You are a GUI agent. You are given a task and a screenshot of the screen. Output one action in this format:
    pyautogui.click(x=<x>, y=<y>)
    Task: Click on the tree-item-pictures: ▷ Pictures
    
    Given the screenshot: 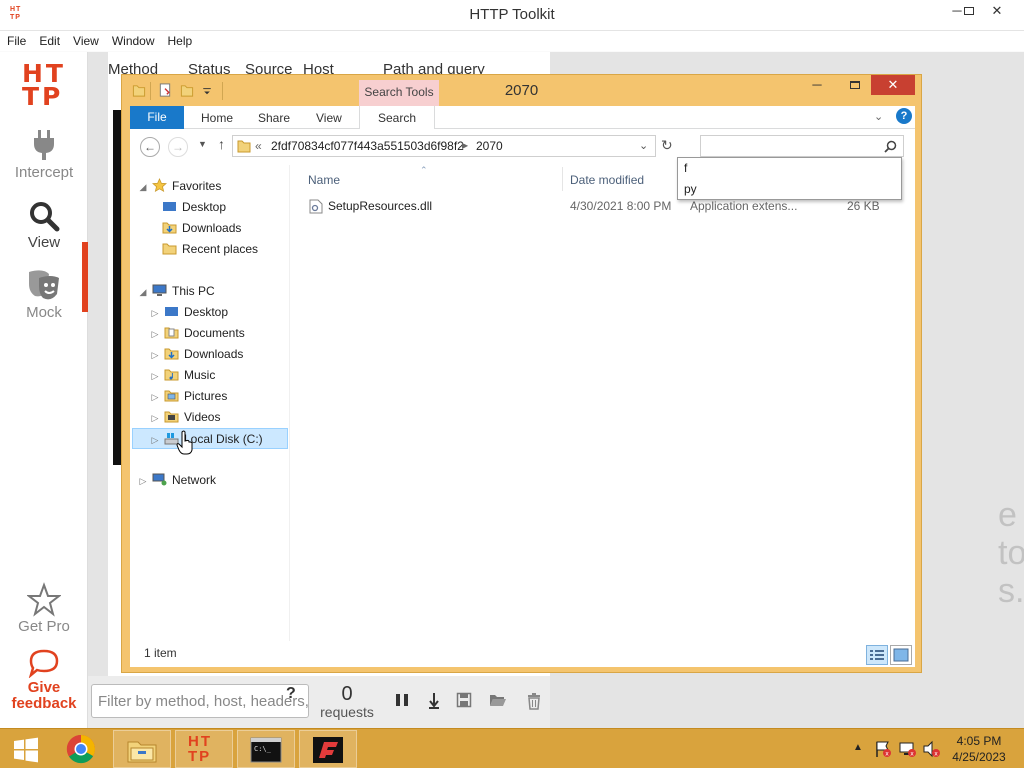 What is the action you would take?
    pyautogui.click(x=189, y=397)
    